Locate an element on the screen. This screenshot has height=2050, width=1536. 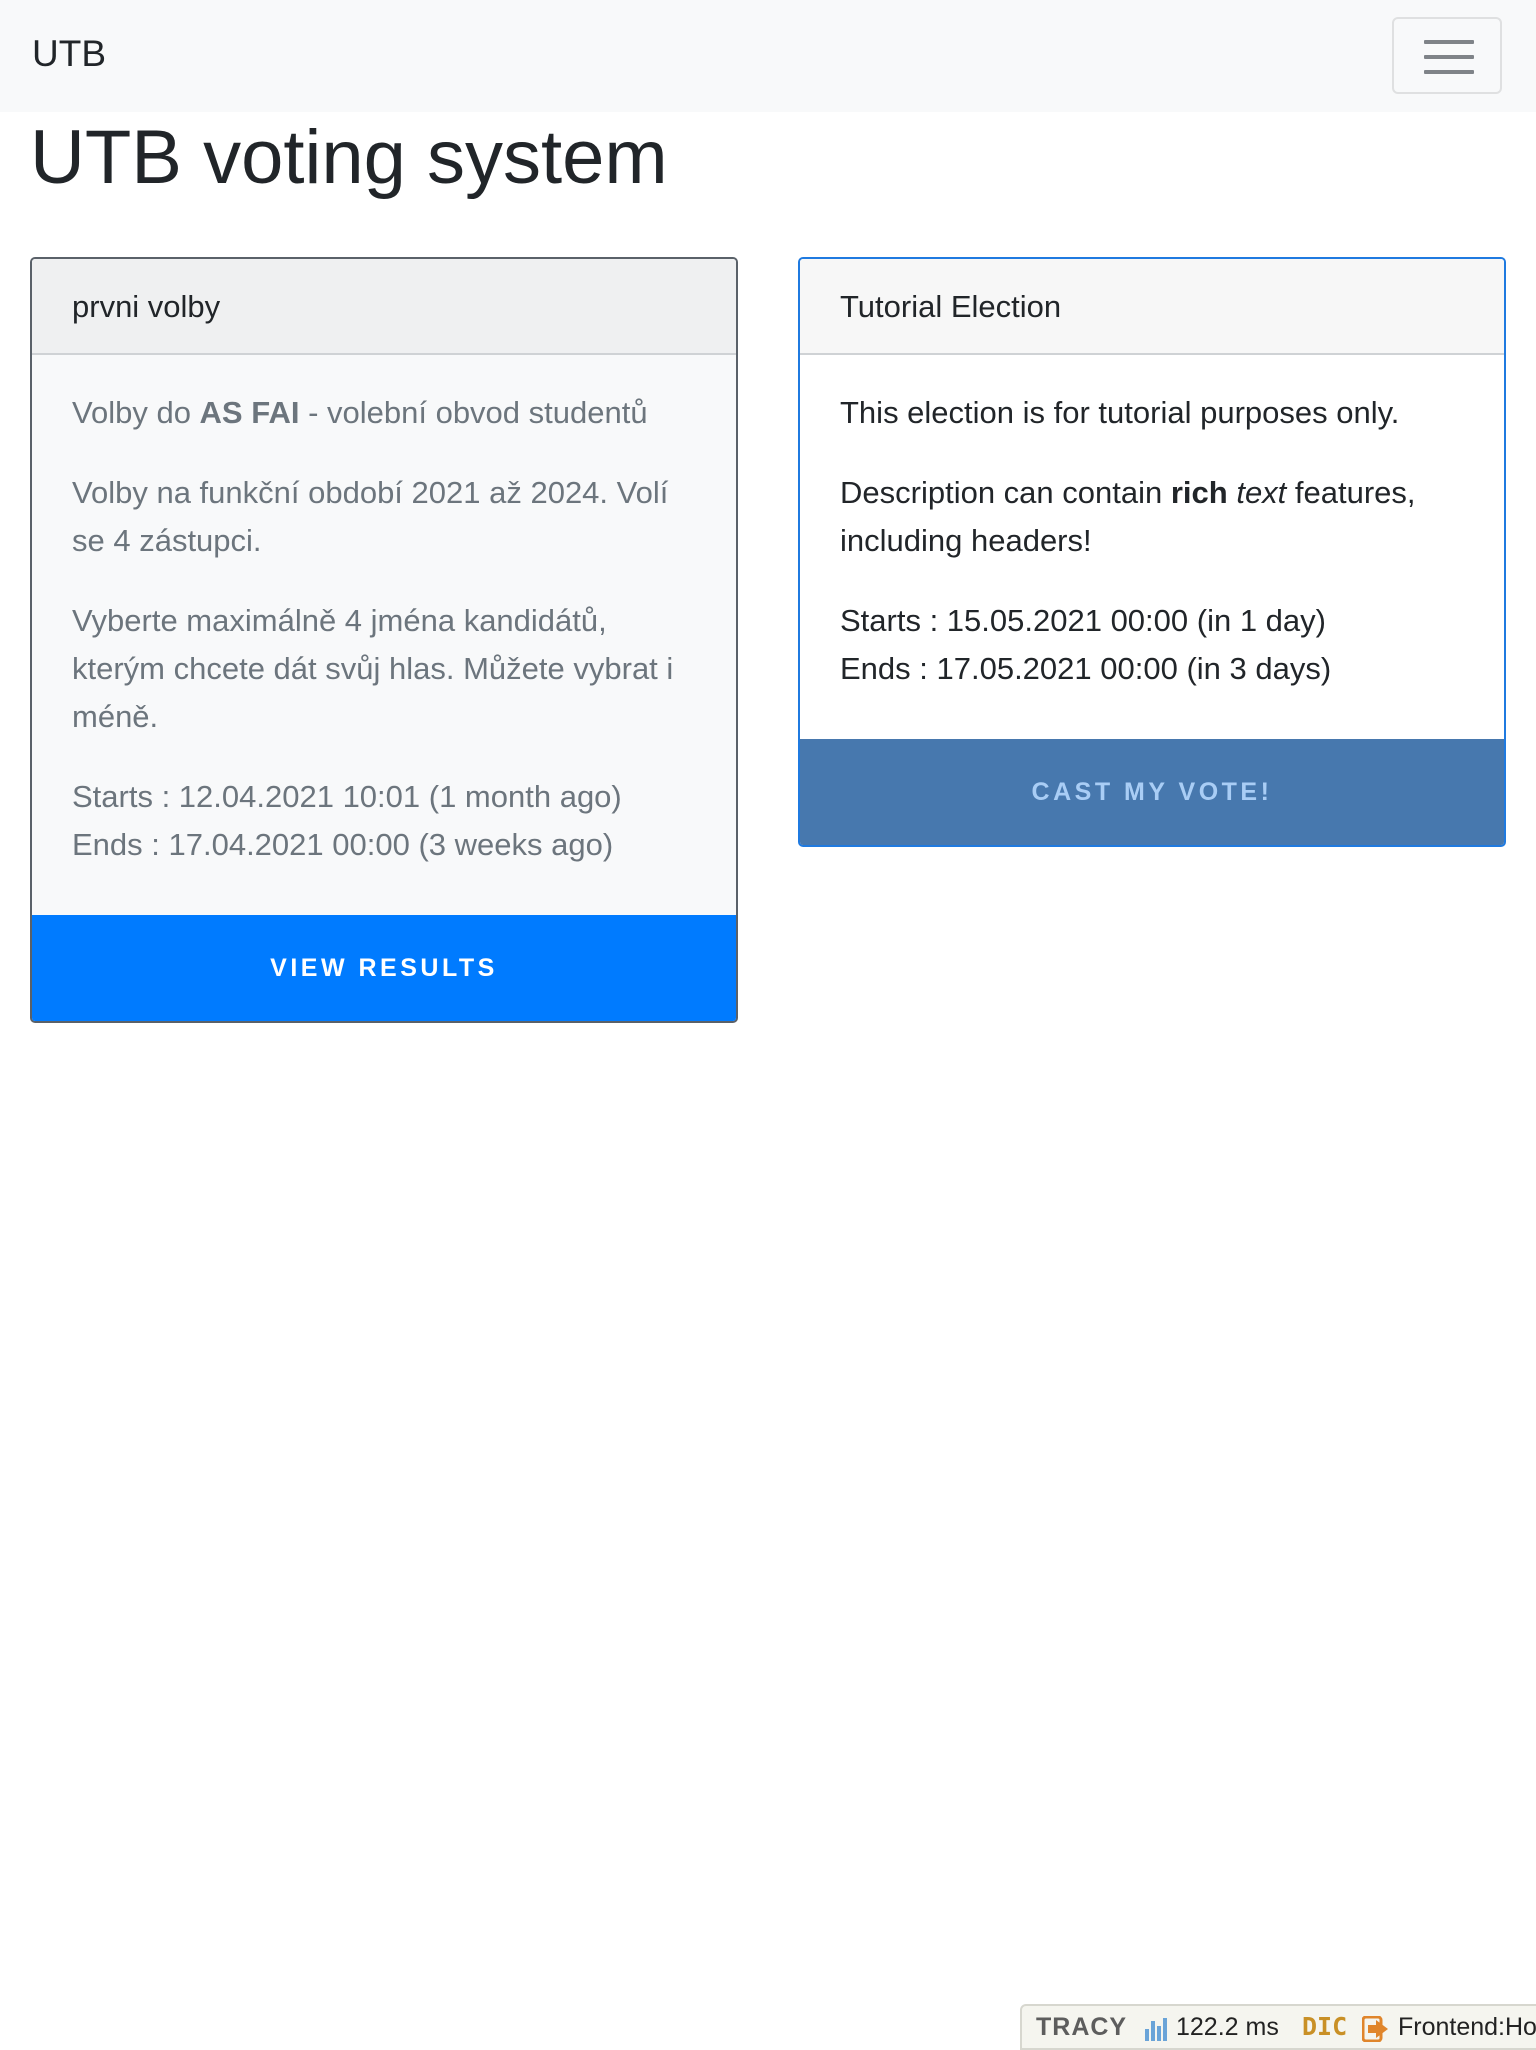
tracy-logo: TRACY is located at coordinates (1081, 2027).